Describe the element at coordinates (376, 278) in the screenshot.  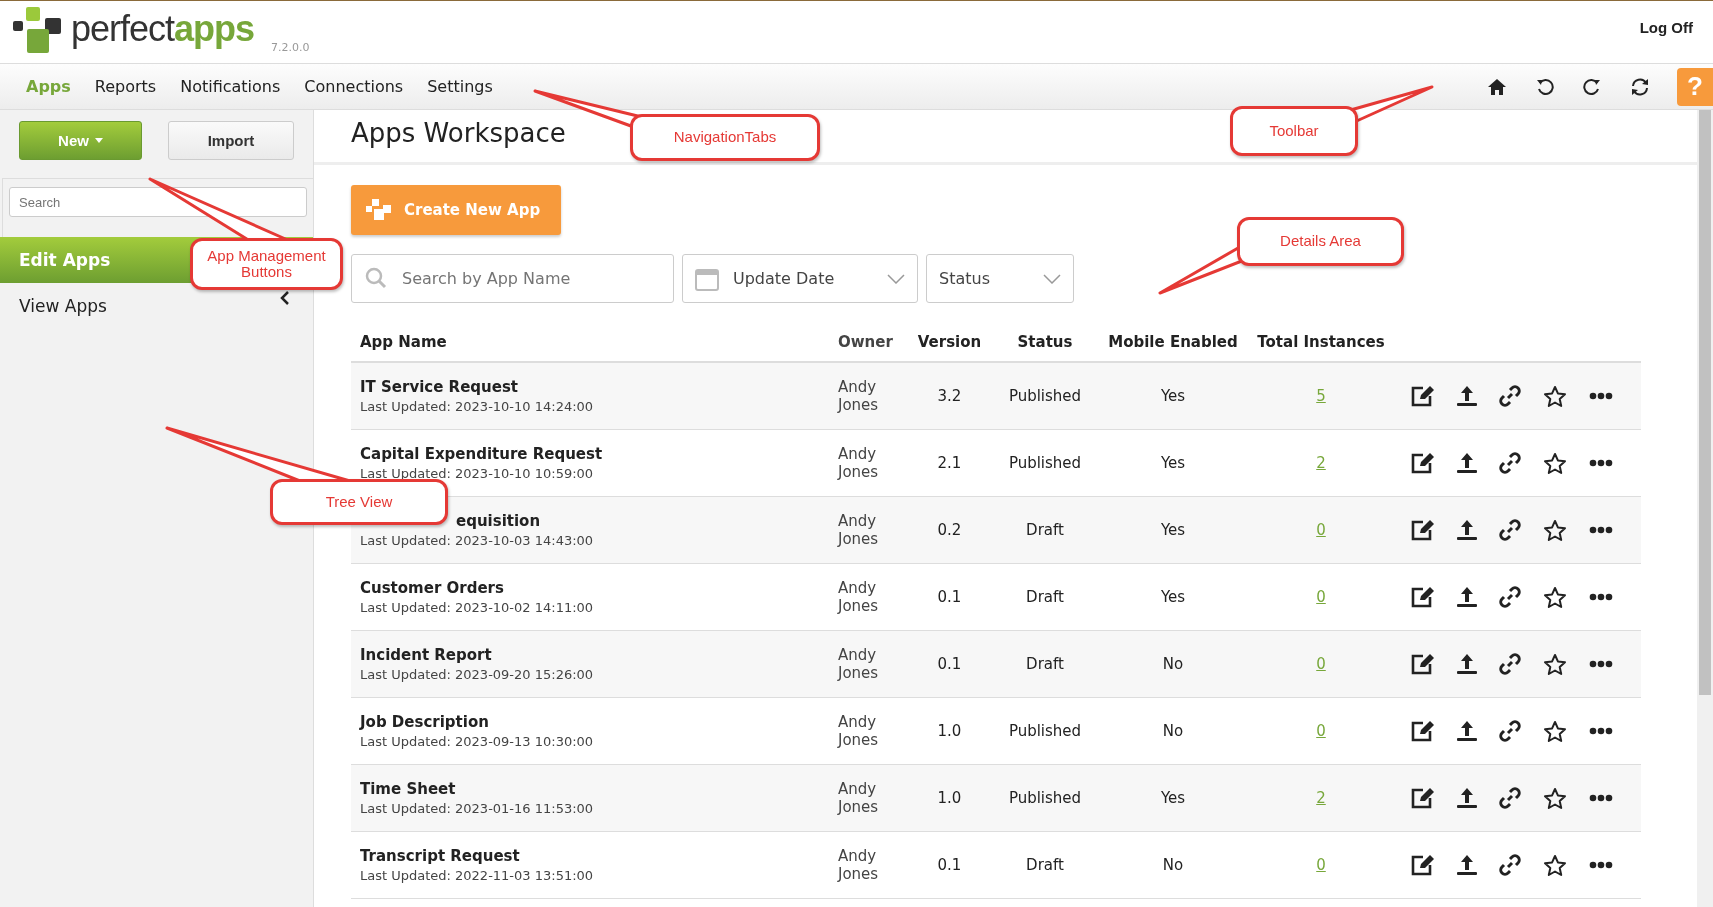
I see `search-icon` at that location.